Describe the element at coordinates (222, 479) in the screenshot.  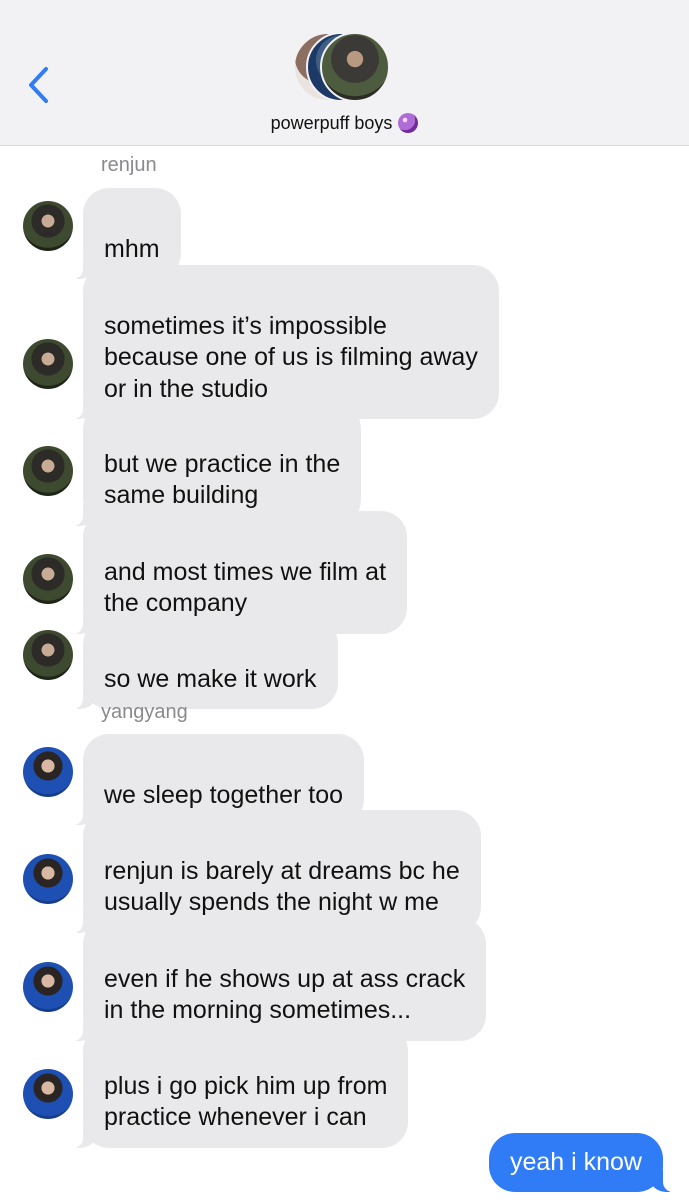
I see `message-text: but we practice in the same building` at that location.